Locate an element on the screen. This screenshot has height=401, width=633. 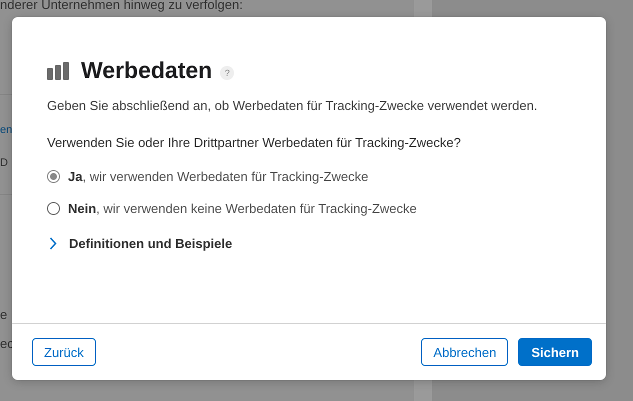
chevron-icon is located at coordinates (53, 243).